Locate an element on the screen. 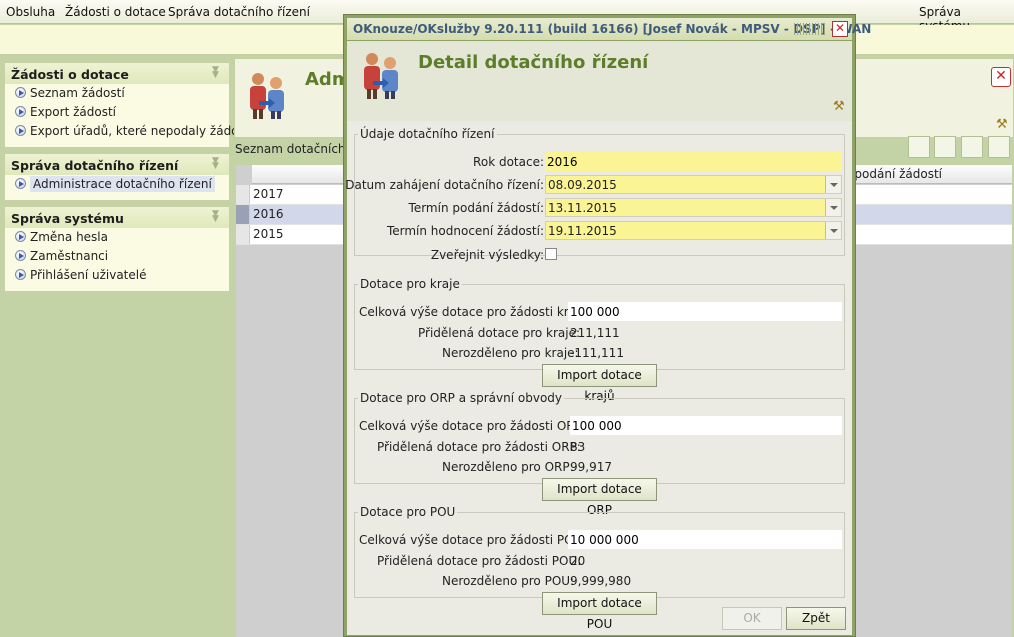 The width and height of the screenshot is (1014, 637). termin-podani-label: Termín podání žádostí: is located at coordinates (476, 208).